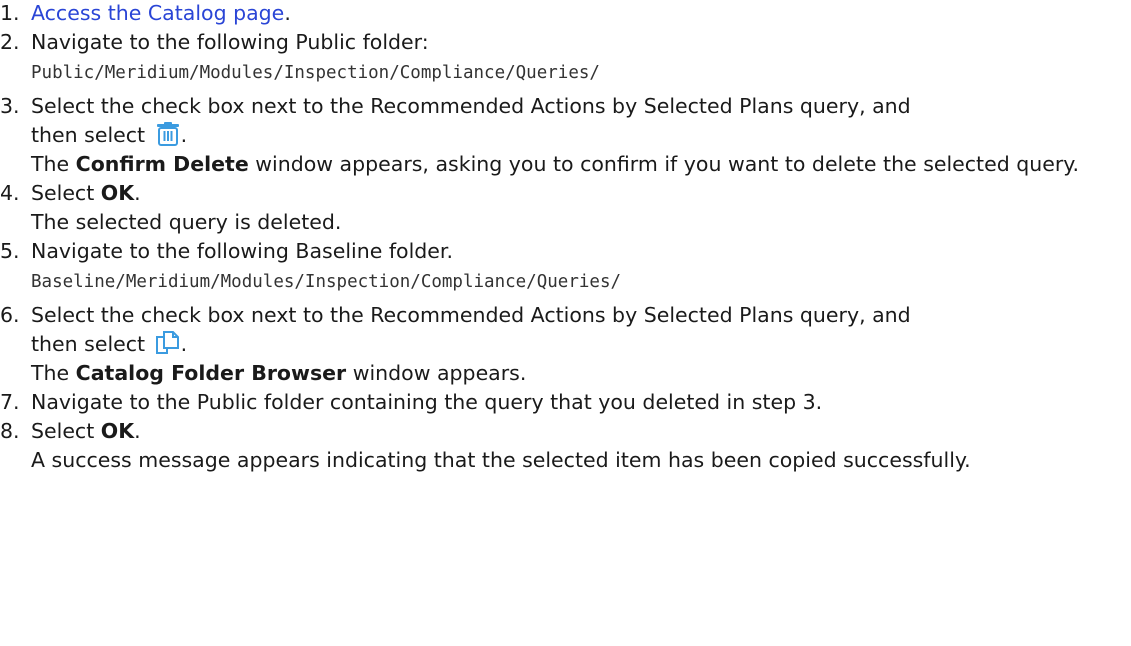 The image size is (1131, 646). What do you see at coordinates (10, 431) in the screenshot?
I see `step-number: 8.` at bounding box center [10, 431].